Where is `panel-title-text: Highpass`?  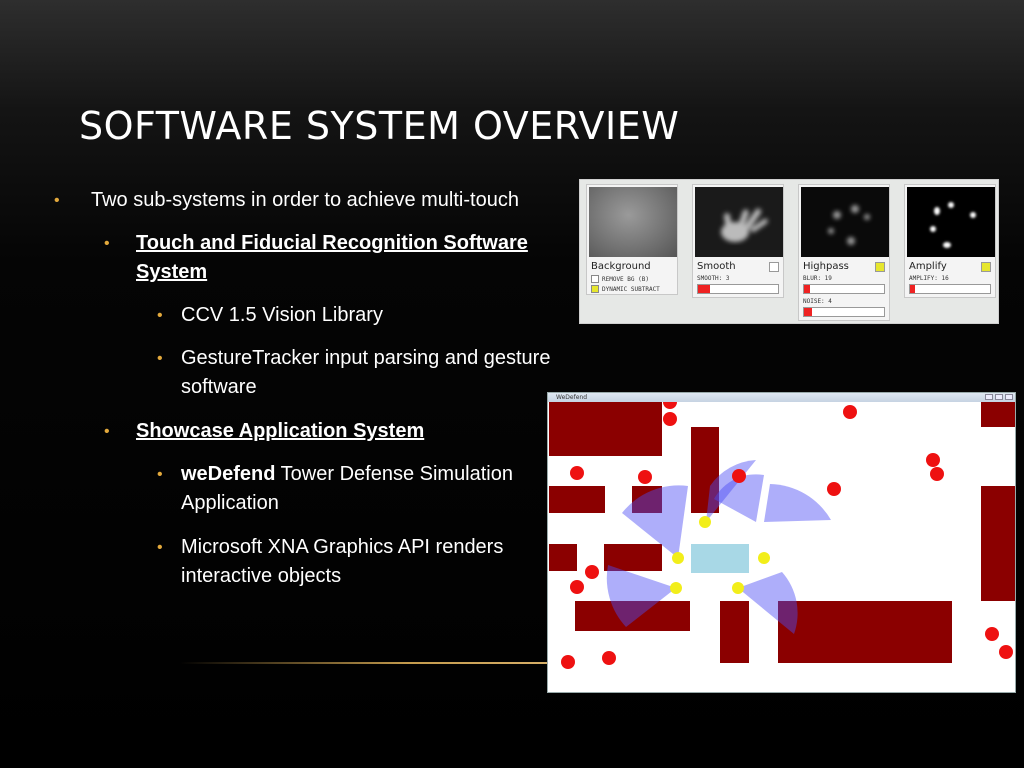
panel-title-text: Highpass is located at coordinates (826, 266).